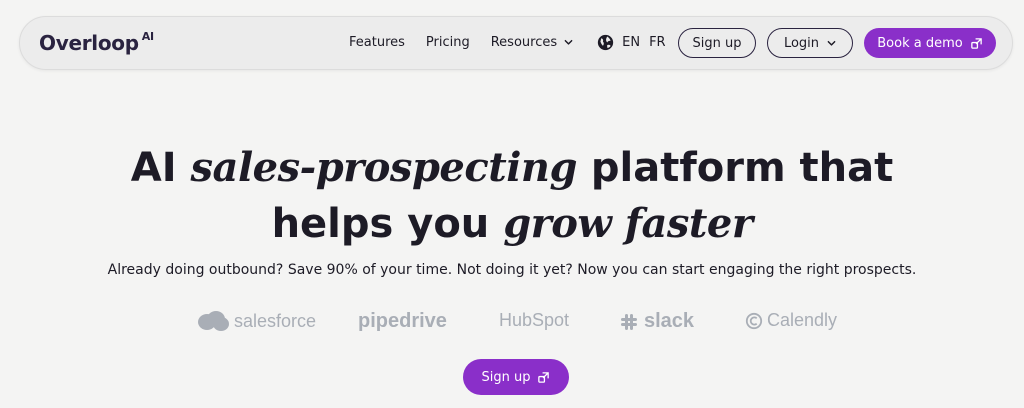 The width and height of the screenshot is (1024, 408). What do you see at coordinates (629, 321) in the screenshot?
I see `slack-hash-icon` at bounding box center [629, 321].